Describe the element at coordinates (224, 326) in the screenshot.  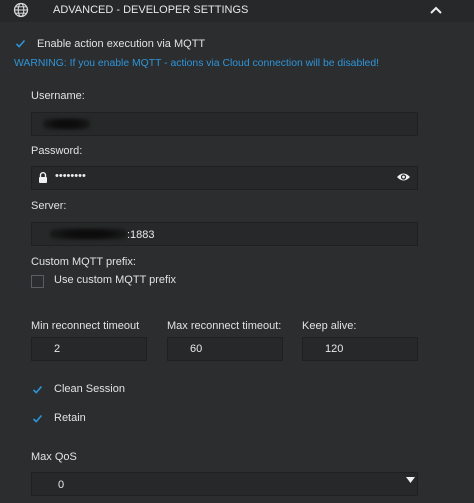
I see `max-reconnect-label: Max reconnect timeout:` at that location.